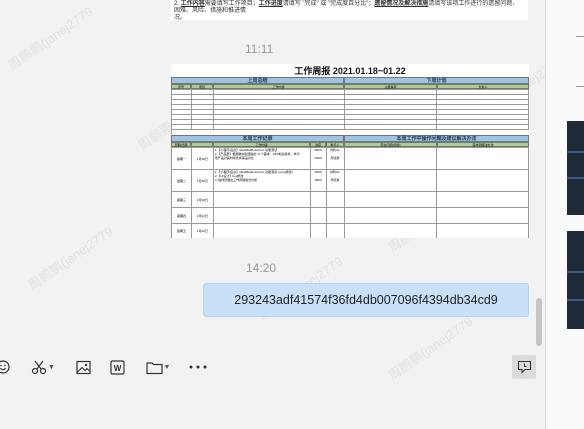  Describe the element at coordinates (203, 199) in the screenshot. I see `day-date: 1月20日` at that location.